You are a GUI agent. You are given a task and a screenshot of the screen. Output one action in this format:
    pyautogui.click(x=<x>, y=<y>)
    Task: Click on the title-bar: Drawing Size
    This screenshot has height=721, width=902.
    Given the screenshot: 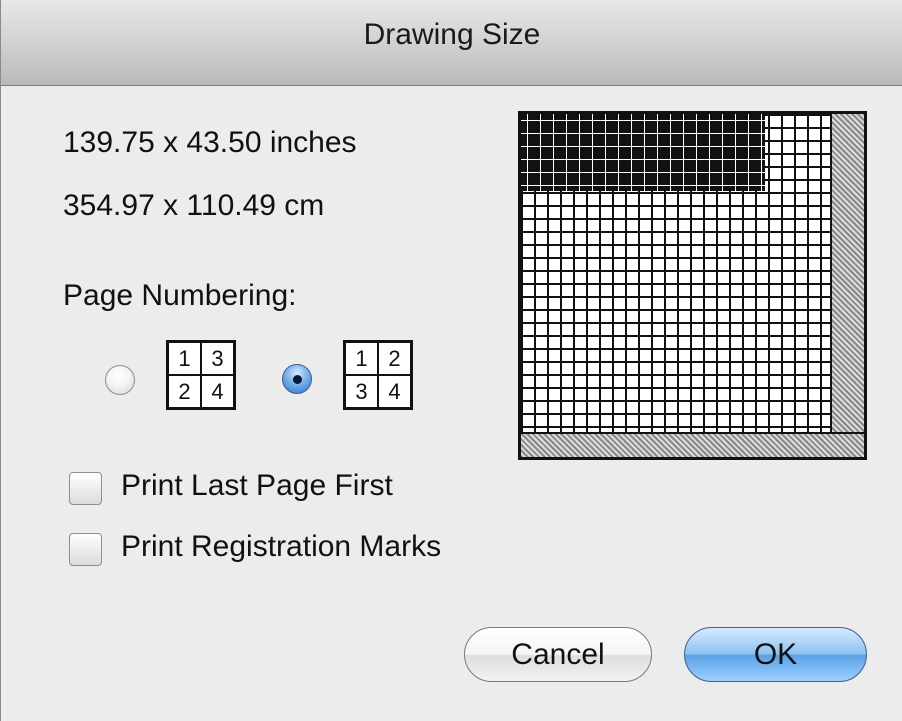 What is the action you would take?
    pyautogui.click(x=451, y=43)
    